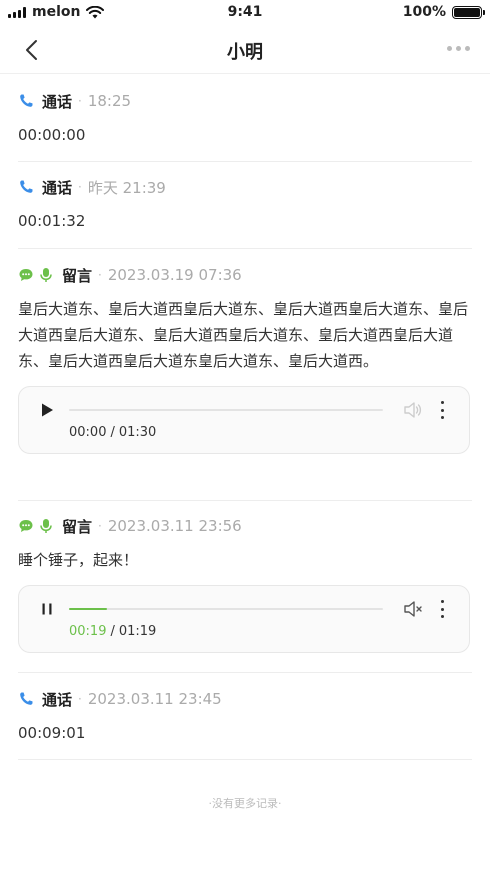  I want to click on record-header: 通话 · 18:25, so click(245, 101).